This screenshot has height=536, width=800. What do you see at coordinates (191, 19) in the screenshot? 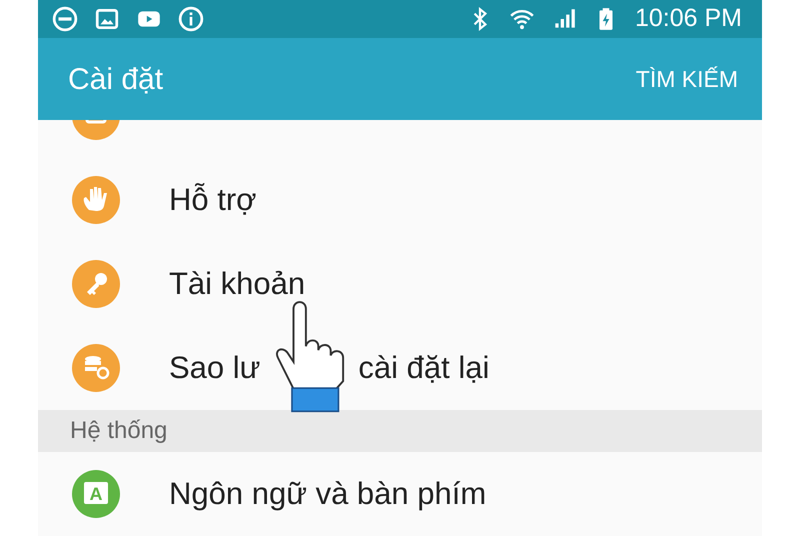
I see `info-icon` at bounding box center [191, 19].